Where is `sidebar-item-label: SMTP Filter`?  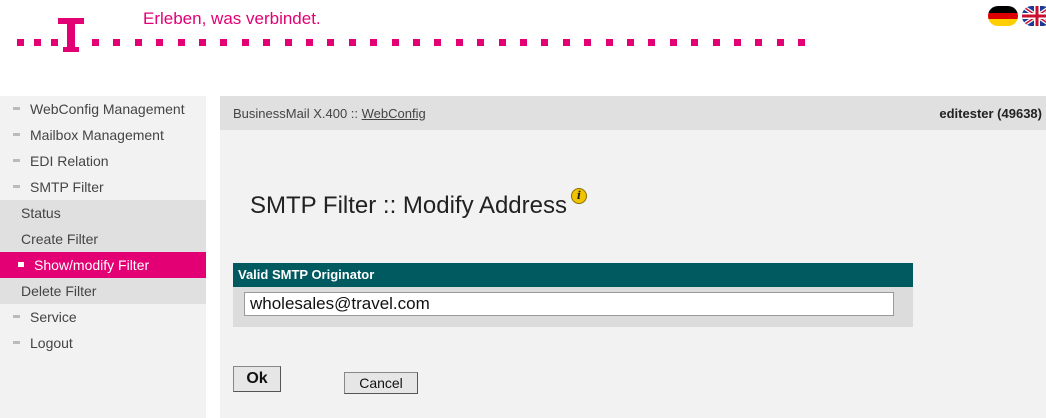 sidebar-item-label: SMTP Filter is located at coordinates (67, 187).